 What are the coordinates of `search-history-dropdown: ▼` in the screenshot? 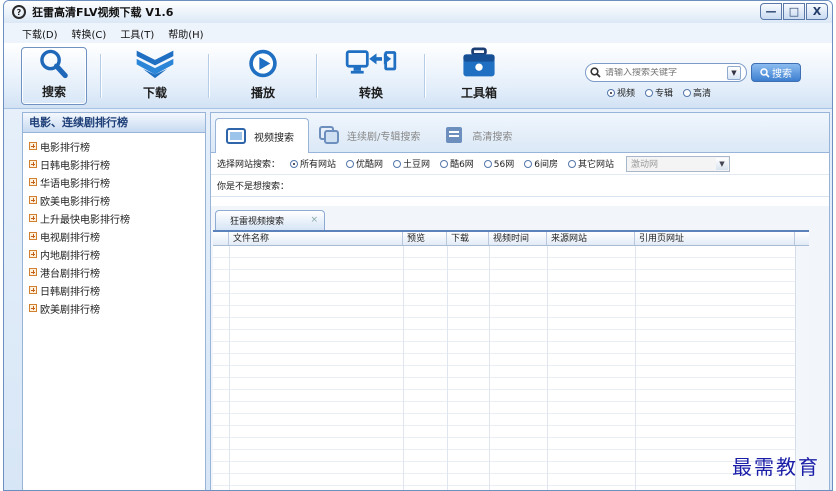 It's located at (734, 72).